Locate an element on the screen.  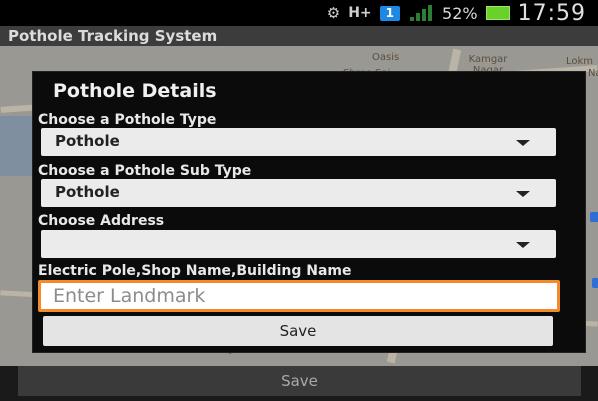
notification-badge: 1 is located at coordinates (390, 13).